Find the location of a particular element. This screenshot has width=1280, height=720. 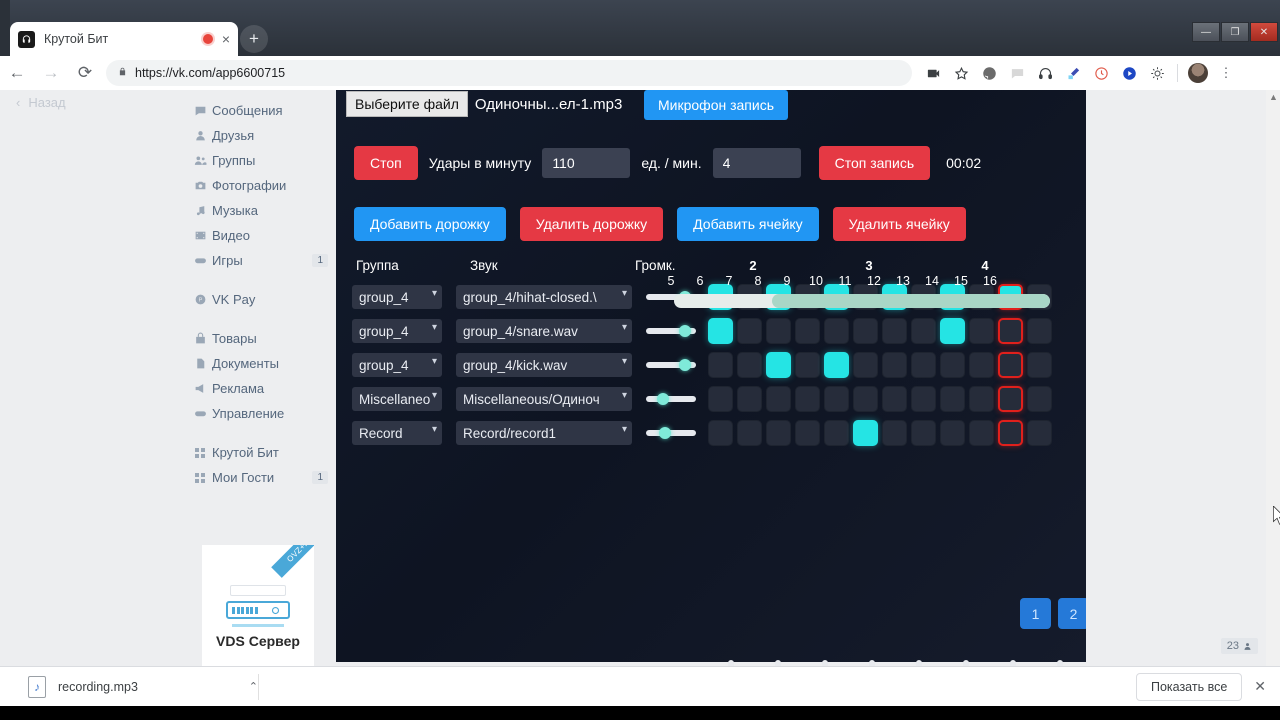

forward-icon: → is located at coordinates (51, 73).